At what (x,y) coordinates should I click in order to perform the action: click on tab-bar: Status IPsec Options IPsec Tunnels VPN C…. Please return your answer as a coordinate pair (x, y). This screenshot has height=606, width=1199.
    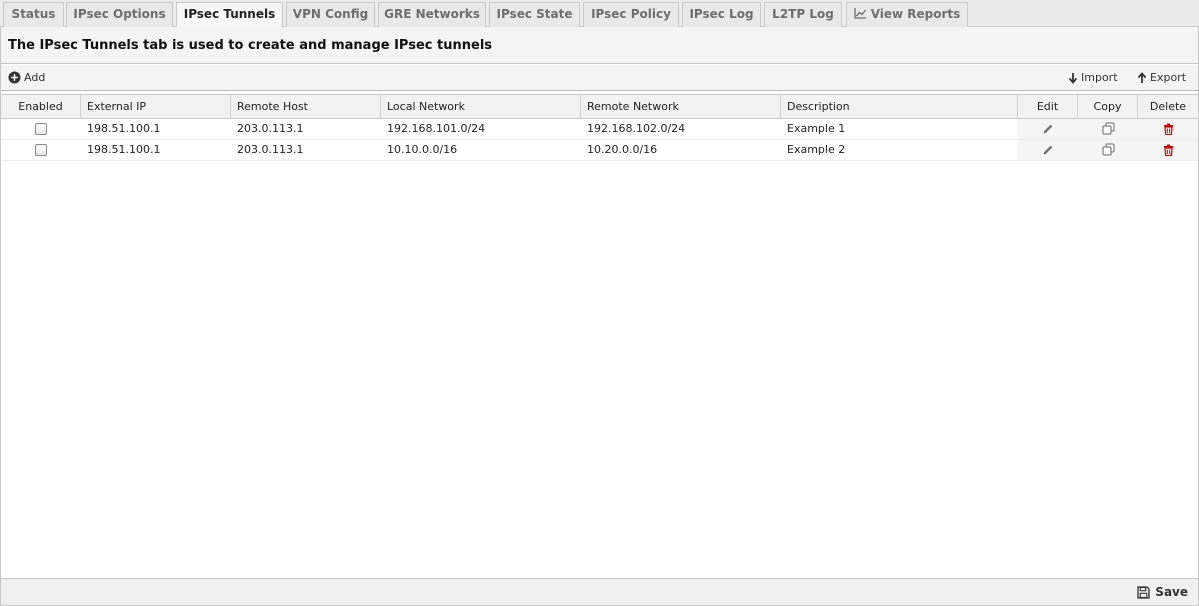
    Looking at the image, I should click on (599, 14).